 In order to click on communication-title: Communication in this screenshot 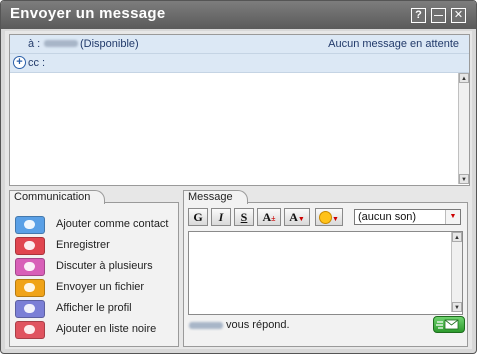, I will do `click(57, 197)`.